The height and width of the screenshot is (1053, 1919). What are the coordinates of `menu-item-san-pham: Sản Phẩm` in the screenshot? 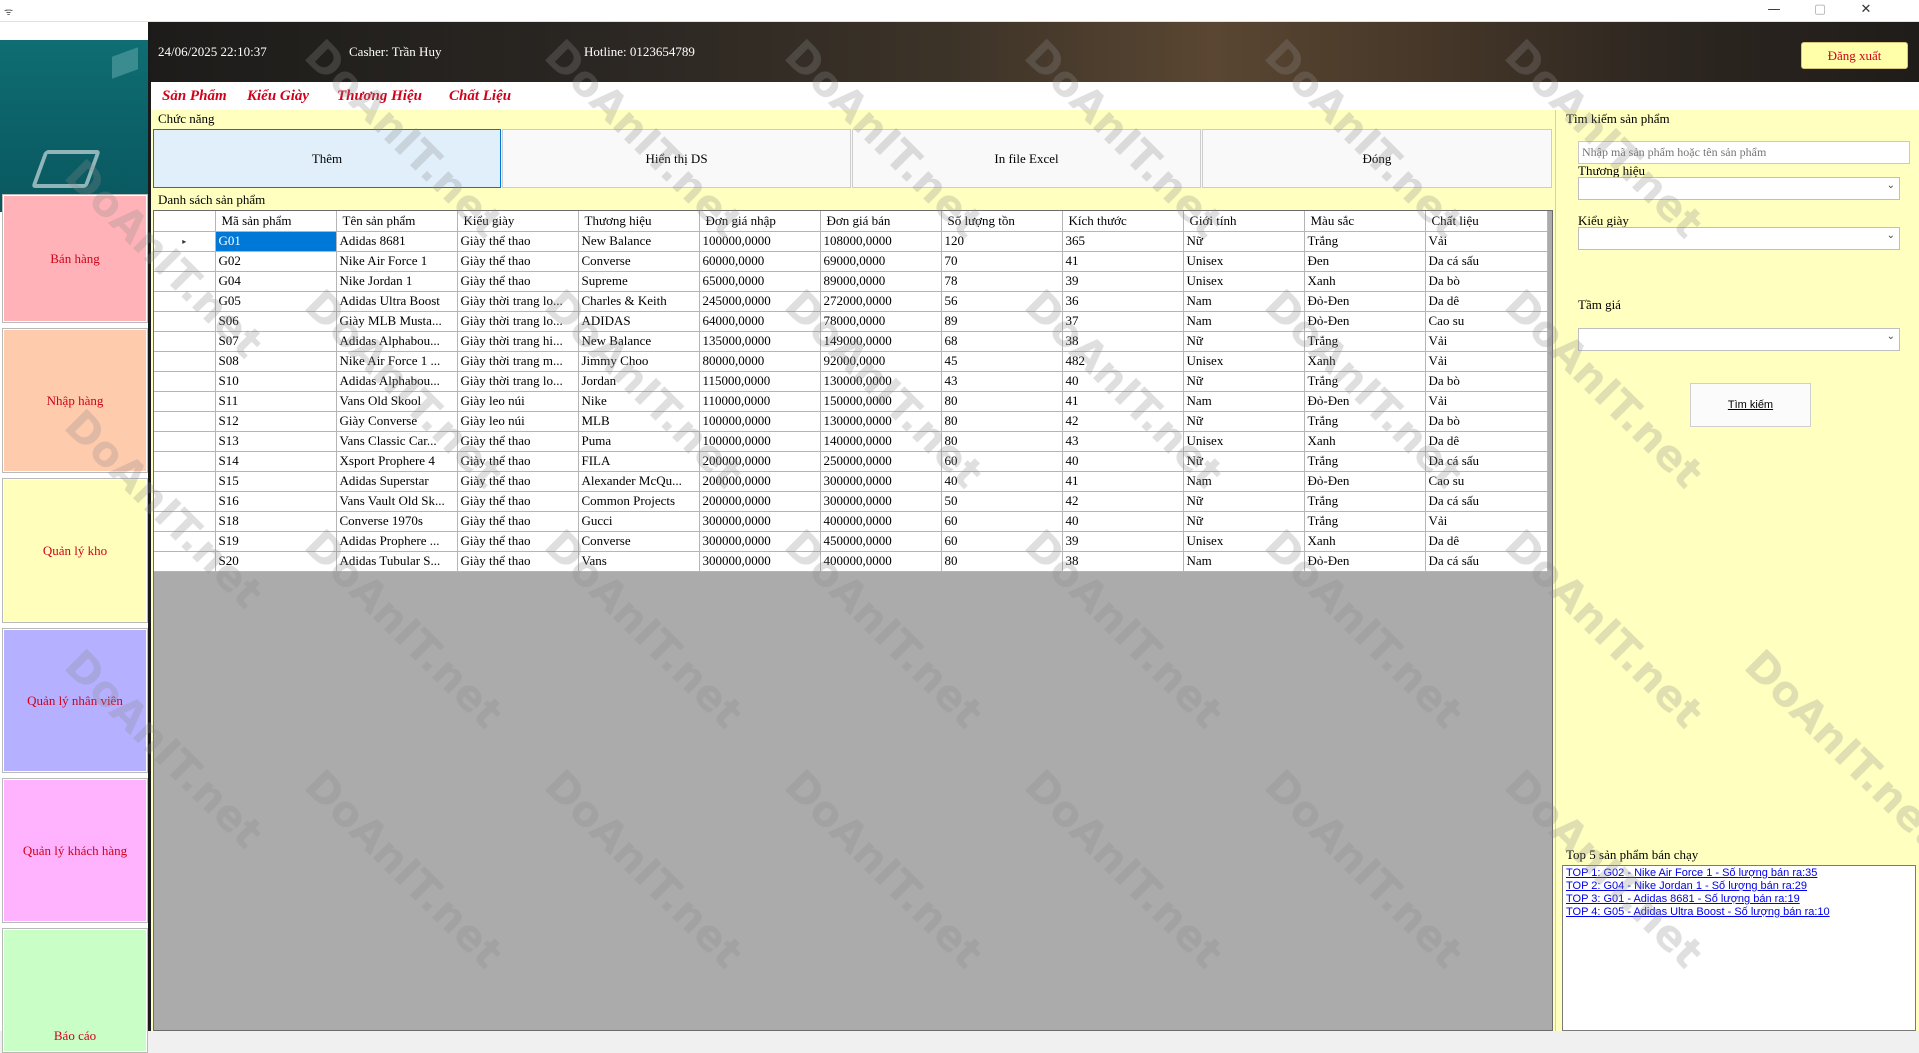 It's located at (194, 96).